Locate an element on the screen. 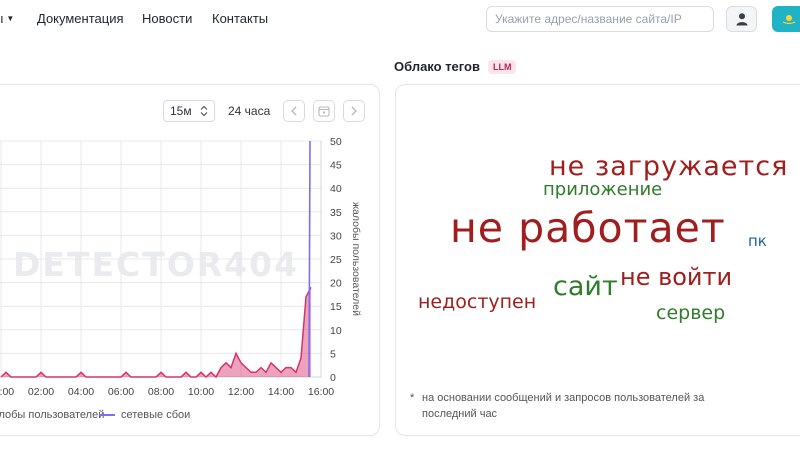 This screenshot has height=450, width=800. x-tick-label: 10:00 is located at coordinates (201, 392).